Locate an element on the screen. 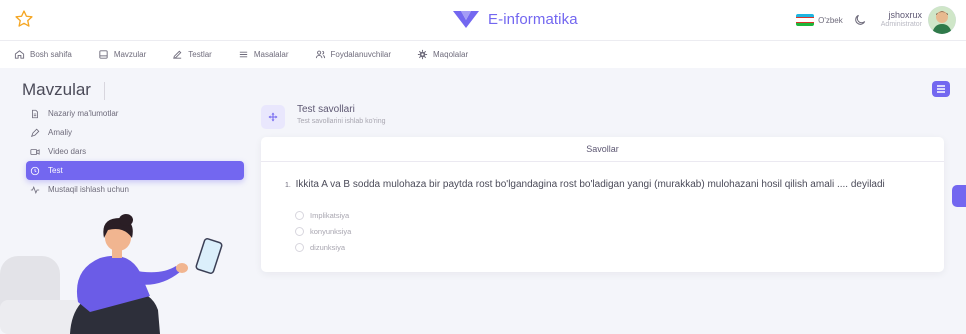 This screenshot has width=966, height=334. nav-item-label: Foydalanuvchilar is located at coordinates (360, 54).